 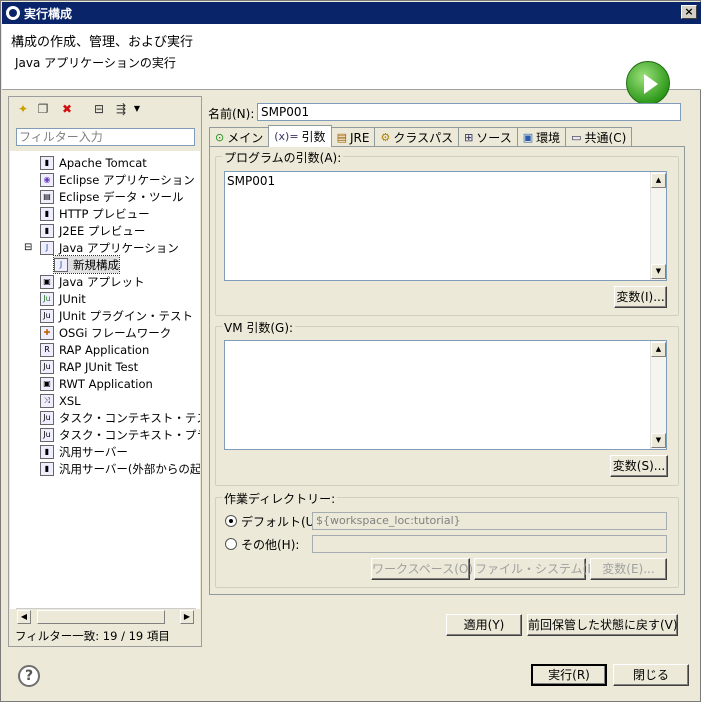 What do you see at coordinates (231, 544) in the screenshot?
I see `other-radio` at bounding box center [231, 544].